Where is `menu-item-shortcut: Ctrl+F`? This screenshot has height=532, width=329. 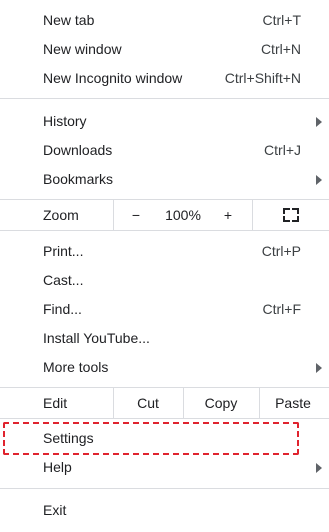
menu-item-shortcut: Ctrl+F is located at coordinates (282, 309).